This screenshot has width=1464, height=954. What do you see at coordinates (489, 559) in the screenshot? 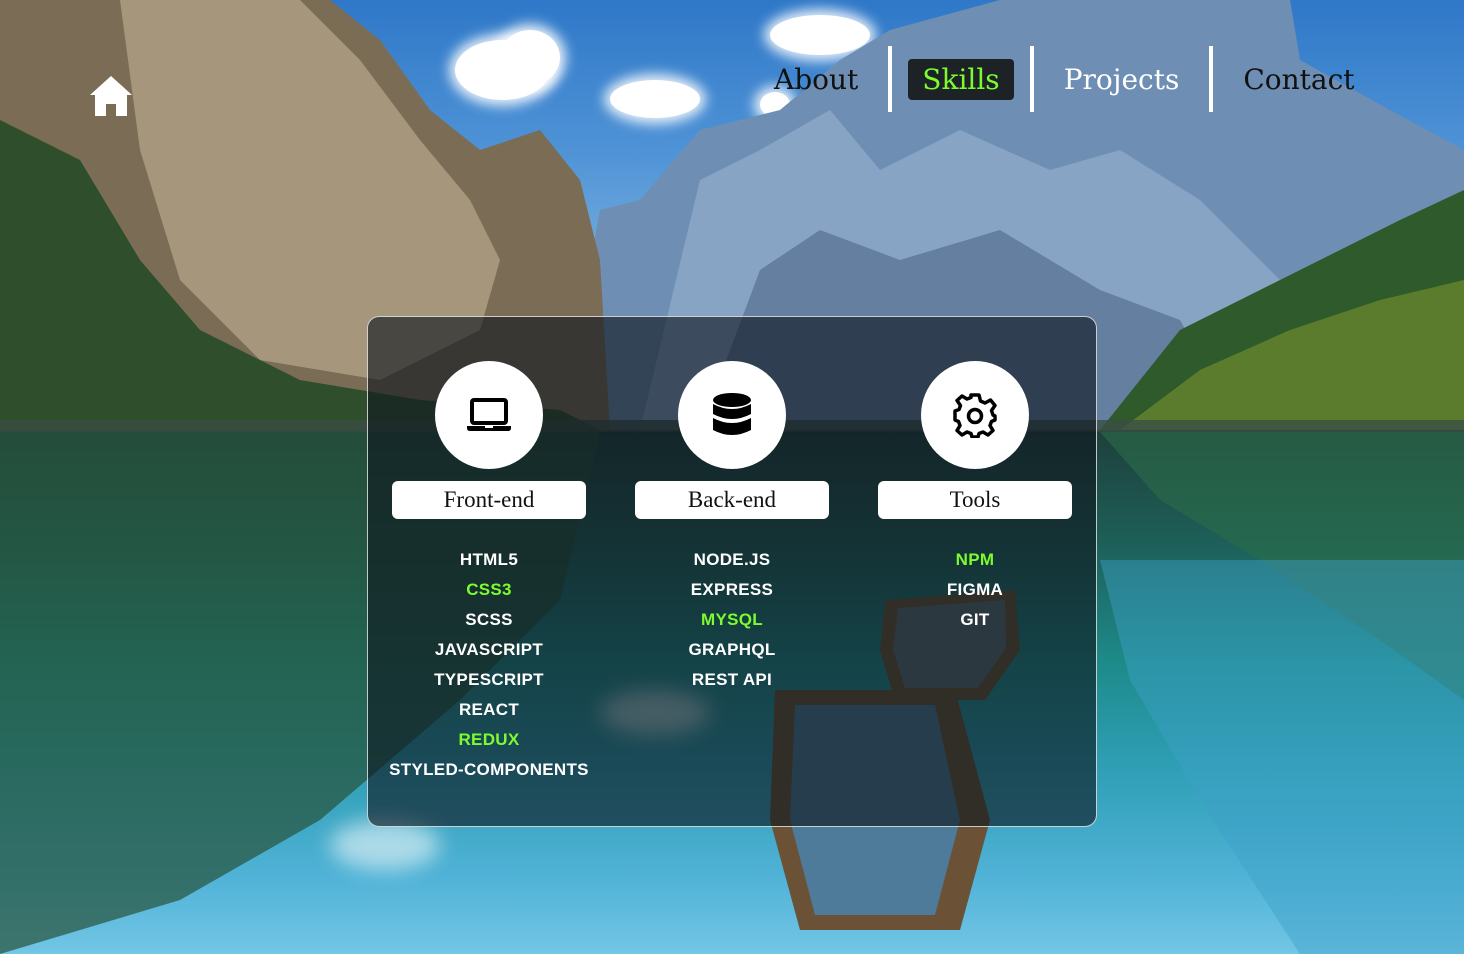
I see `skill-item: HTML5` at bounding box center [489, 559].